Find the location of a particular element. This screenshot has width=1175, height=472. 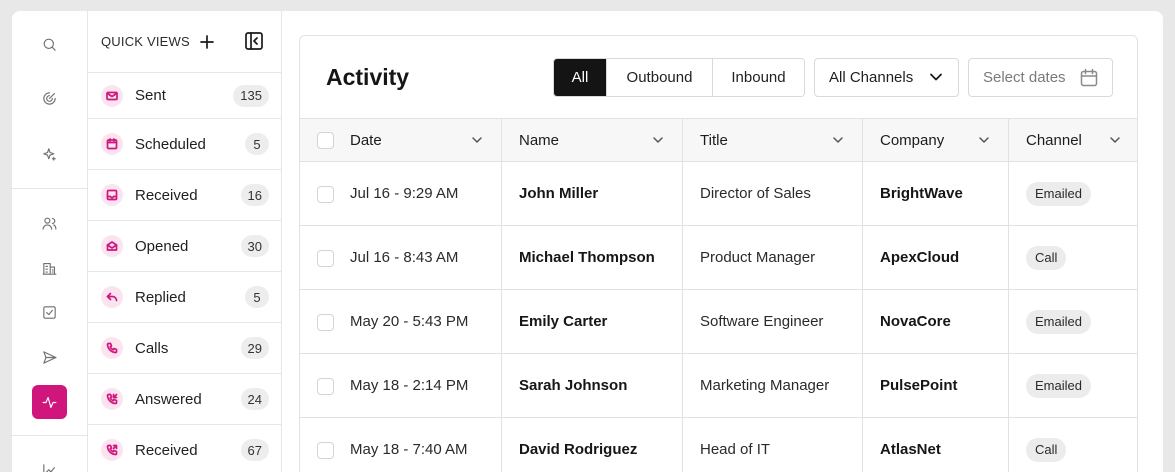

column-header-label: Date is located at coordinates (366, 140).